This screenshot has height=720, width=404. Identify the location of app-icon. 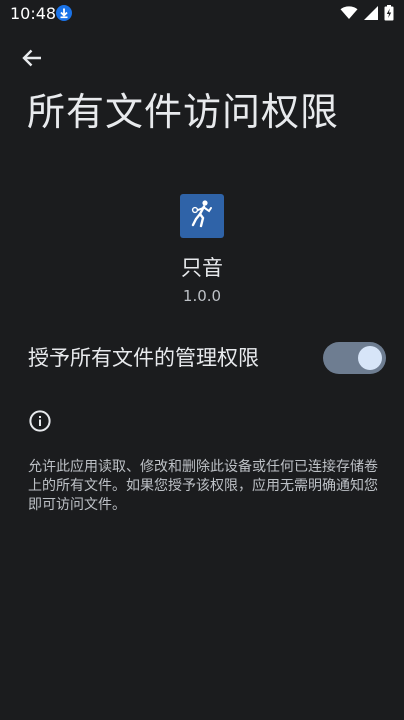
(202, 216).